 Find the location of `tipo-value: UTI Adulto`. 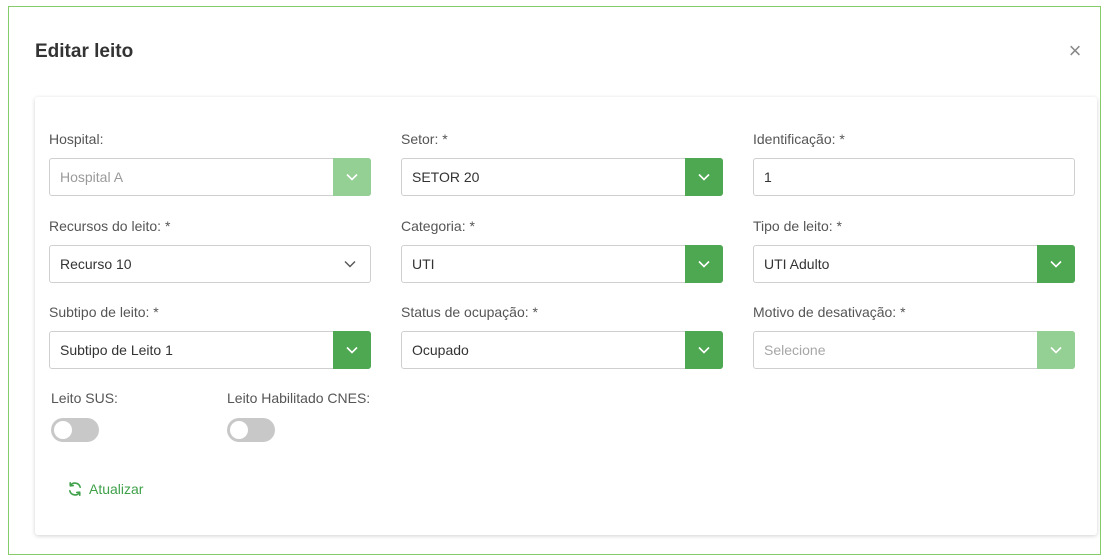

tipo-value: UTI Adulto is located at coordinates (797, 264).